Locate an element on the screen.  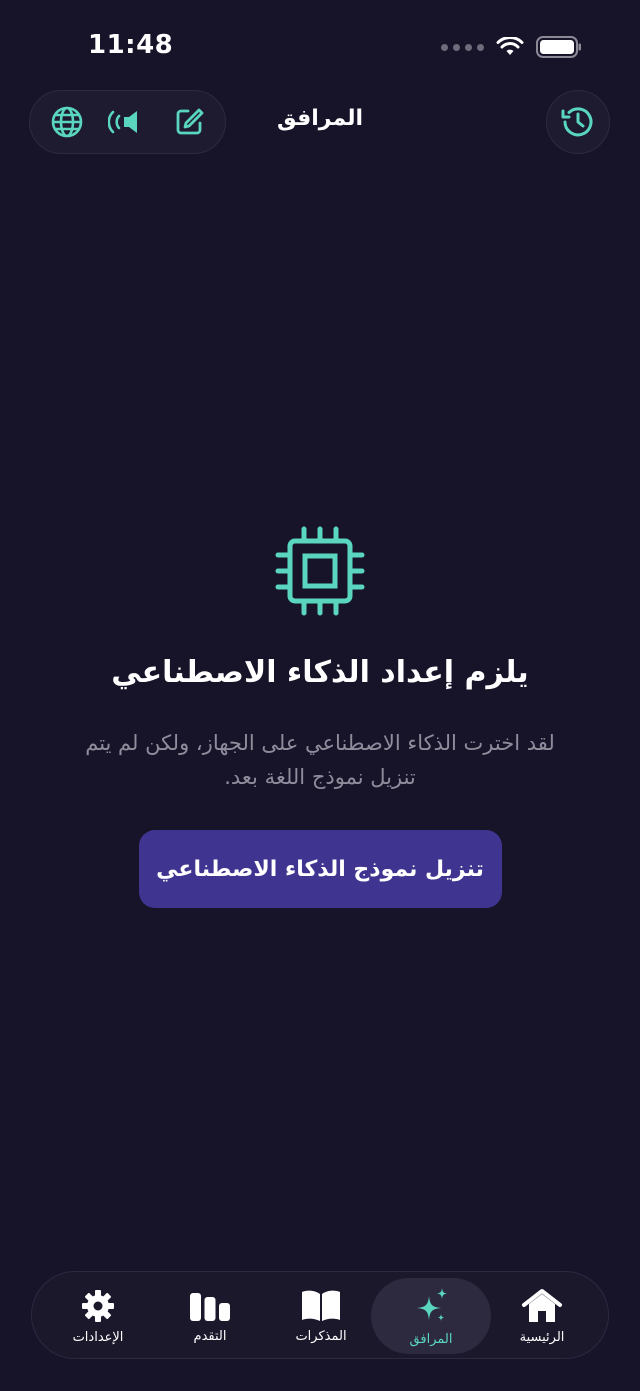
book-icon is located at coordinates (321, 1305).